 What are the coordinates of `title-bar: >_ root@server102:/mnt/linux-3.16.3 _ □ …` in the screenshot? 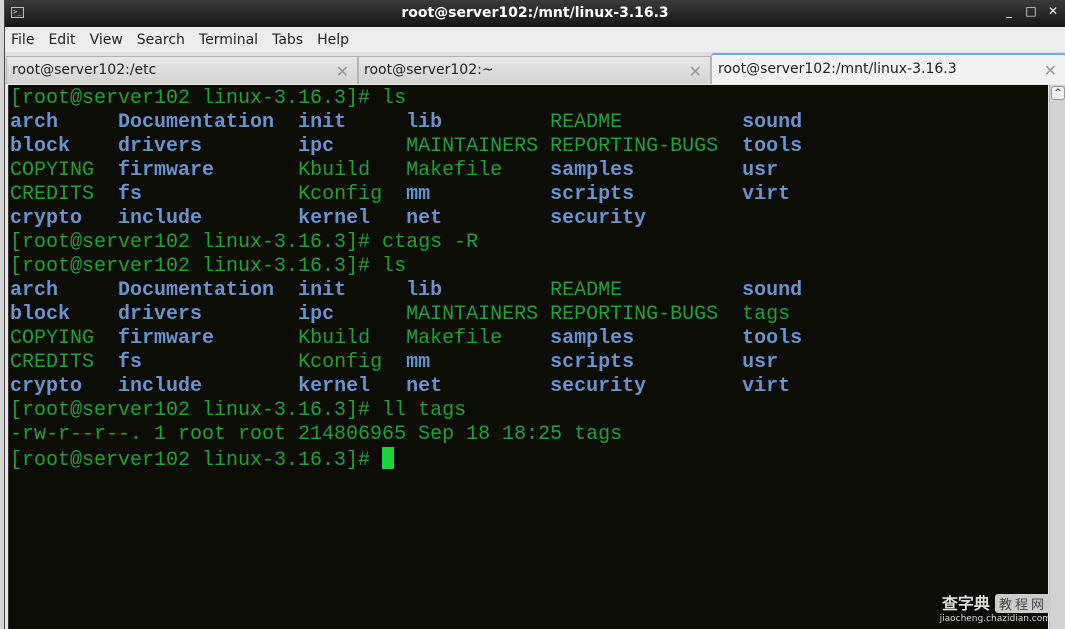 It's located at (535, 13).